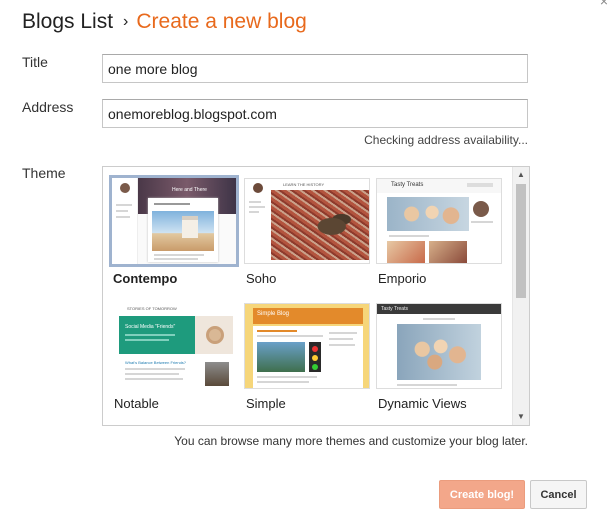 The height and width of the screenshot is (522, 610). What do you see at coordinates (407, 185) in the screenshot?
I see `emporio-title-text: Tasty Treats` at bounding box center [407, 185].